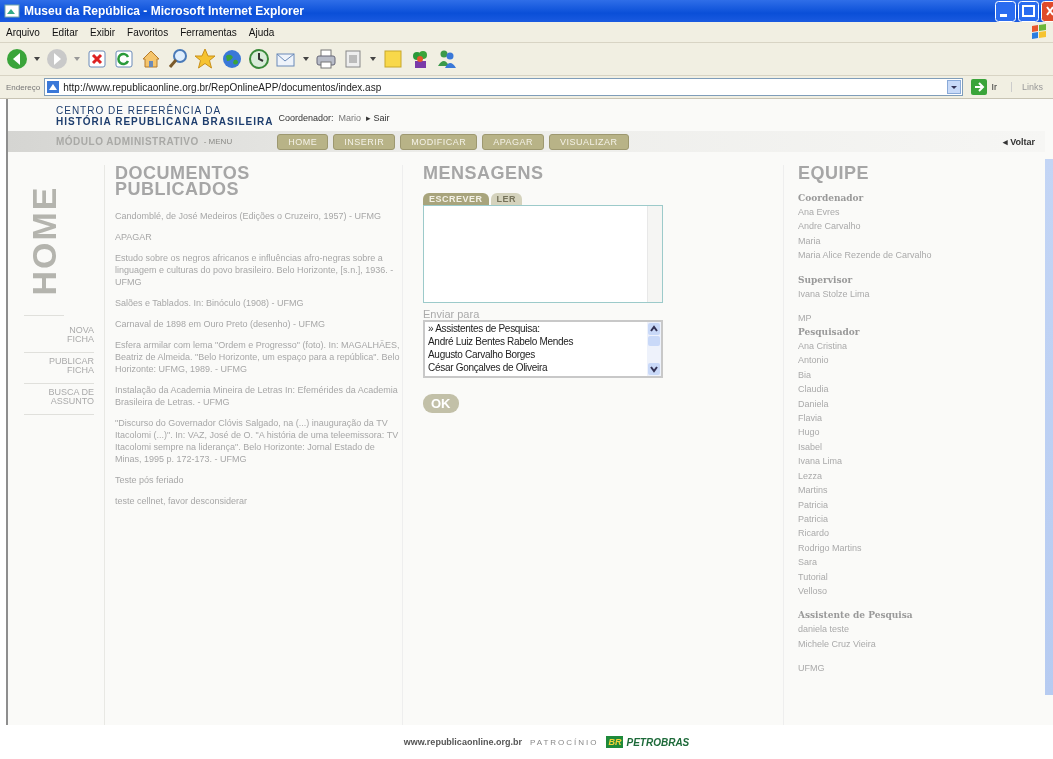 This screenshot has width=1053, height=759. What do you see at coordinates (258, 441) in the screenshot?
I see `document-link: "Discurso do Governador Clóvis Salgado, na (...) inauguração da TV Itacolomi (...)". In: VAZ, José de O. "A história de uma teleemissora: TV Itacolomi sempre na liderança". Belo Horizonte: Jornal Estado de Minas, 1995 p. 172-173. - UFMG` at bounding box center [258, 441].